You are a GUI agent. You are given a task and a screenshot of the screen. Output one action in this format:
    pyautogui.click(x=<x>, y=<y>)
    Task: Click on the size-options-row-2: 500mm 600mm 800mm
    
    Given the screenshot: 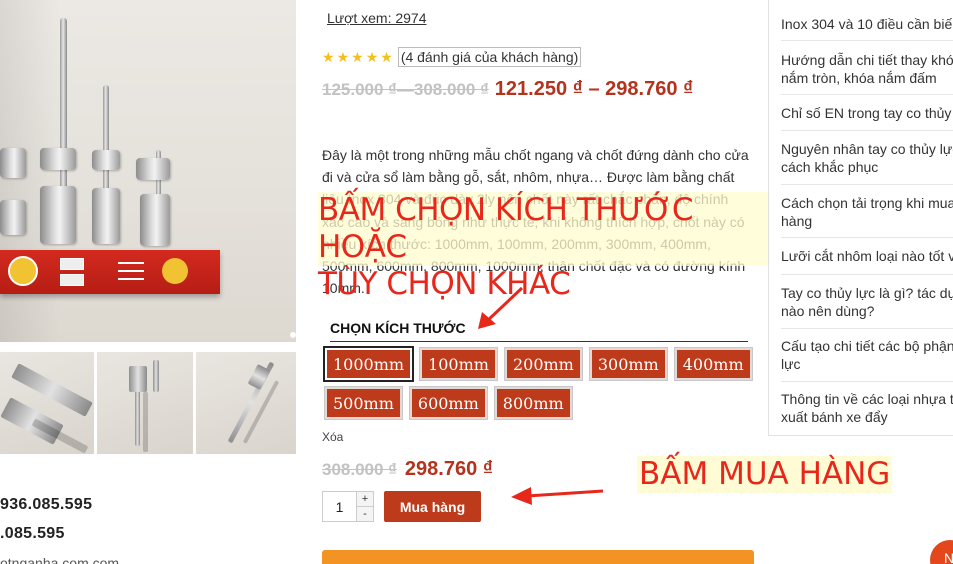 What is the action you would take?
    pyautogui.click(x=448, y=403)
    